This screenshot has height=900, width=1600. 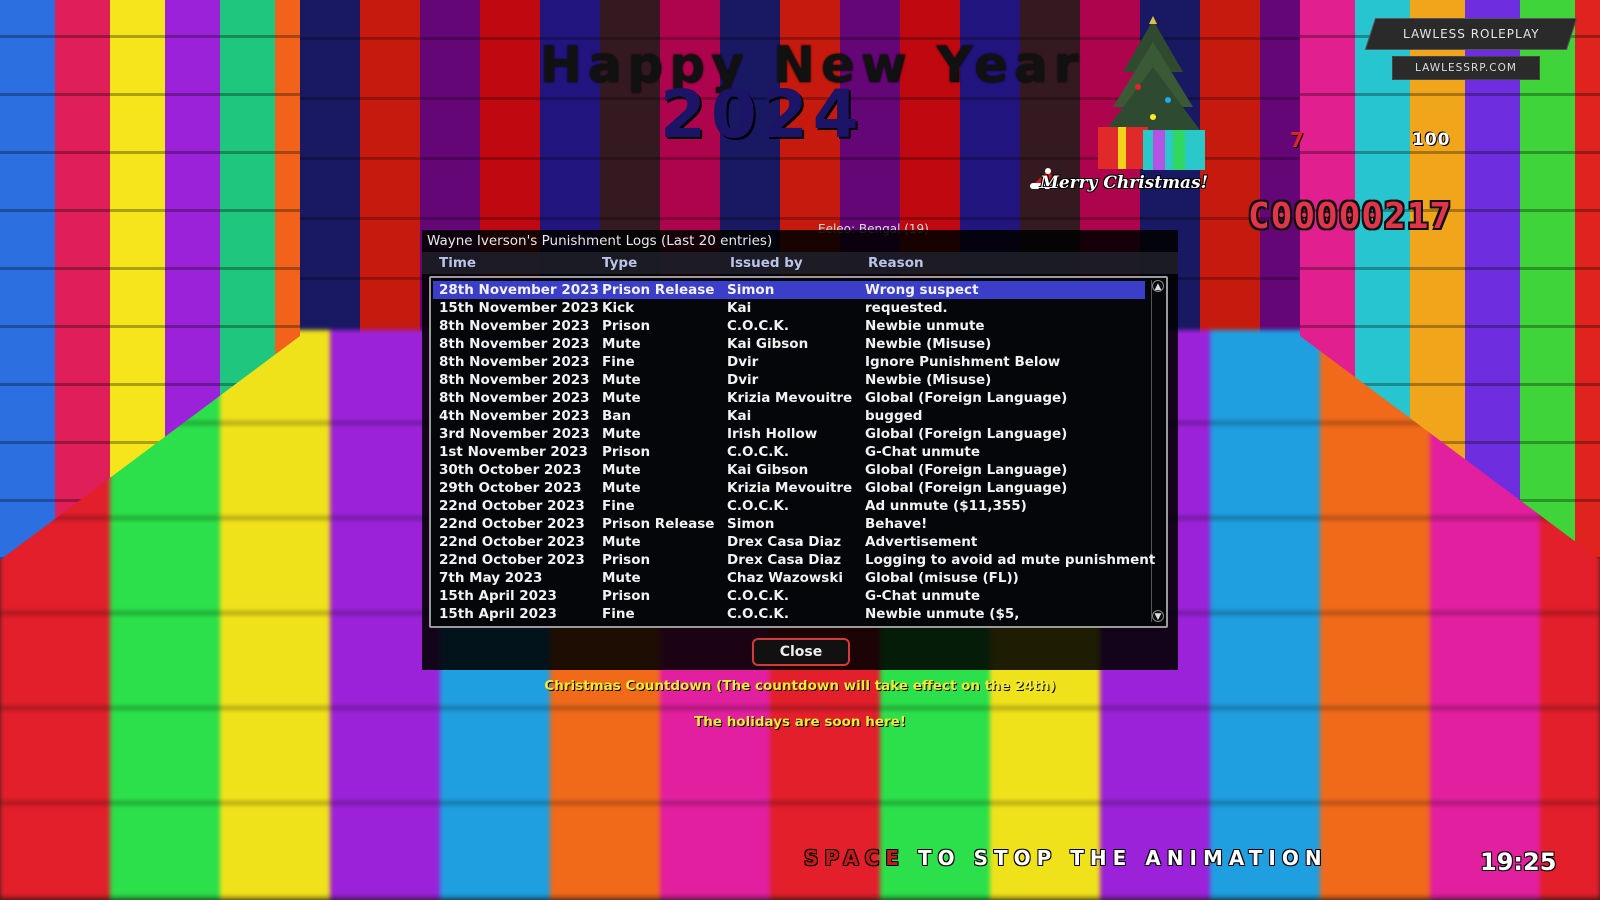 What do you see at coordinates (1158, 286) in the screenshot?
I see `scroll-up-icon: ▲` at bounding box center [1158, 286].